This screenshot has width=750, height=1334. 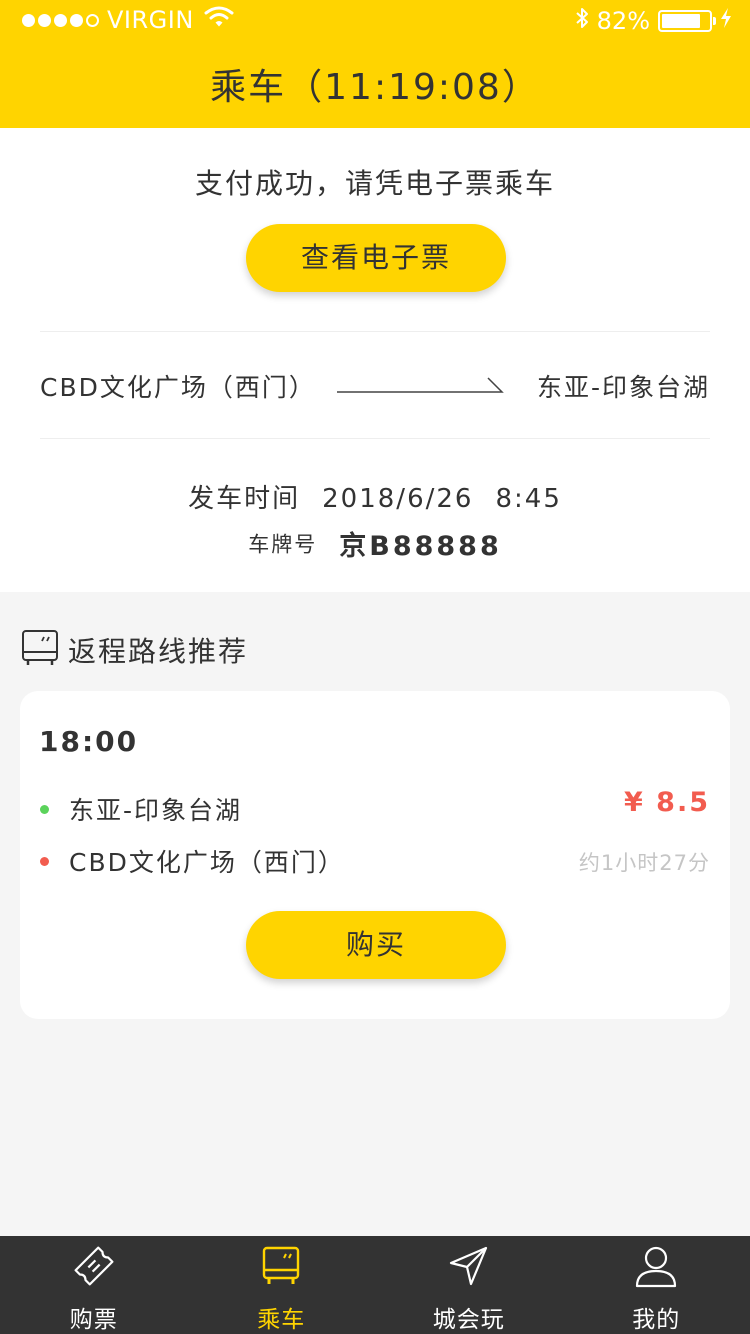 What do you see at coordinates (666, 802) in the screenshot?
I see `route-price: ¥ 8.5` at bounding box center [666, 802].